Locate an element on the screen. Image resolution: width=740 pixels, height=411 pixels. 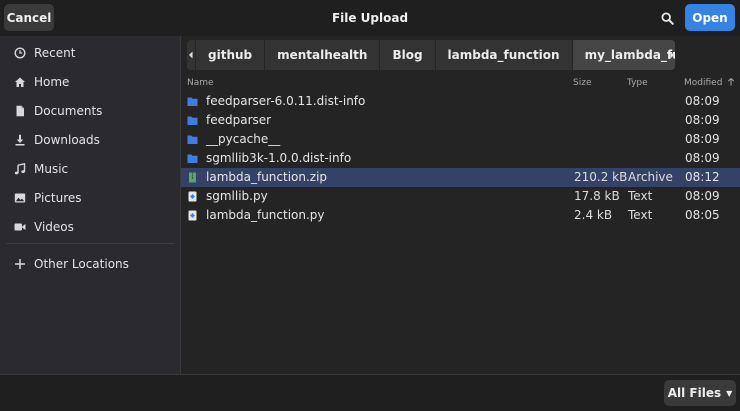
sidebar-item-documents: Documents is located at coordinates (90, 111).